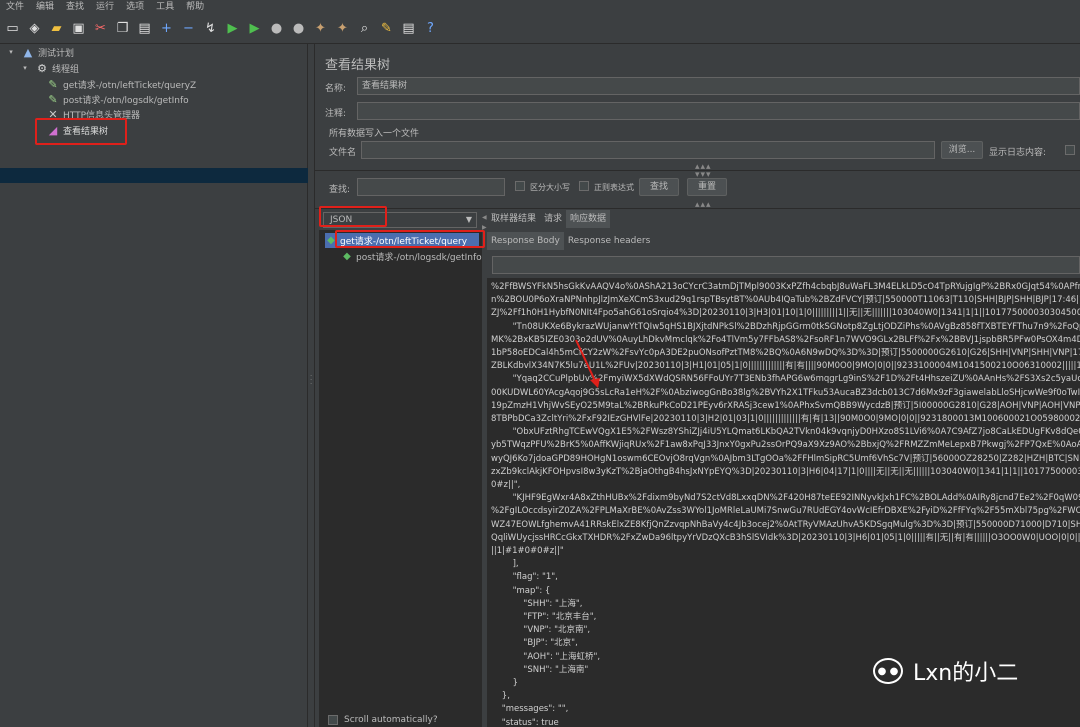 This screenshot has height=727, width=1080. I want to click on response-subtabs: Response Body Response headers, so click(570, 241).